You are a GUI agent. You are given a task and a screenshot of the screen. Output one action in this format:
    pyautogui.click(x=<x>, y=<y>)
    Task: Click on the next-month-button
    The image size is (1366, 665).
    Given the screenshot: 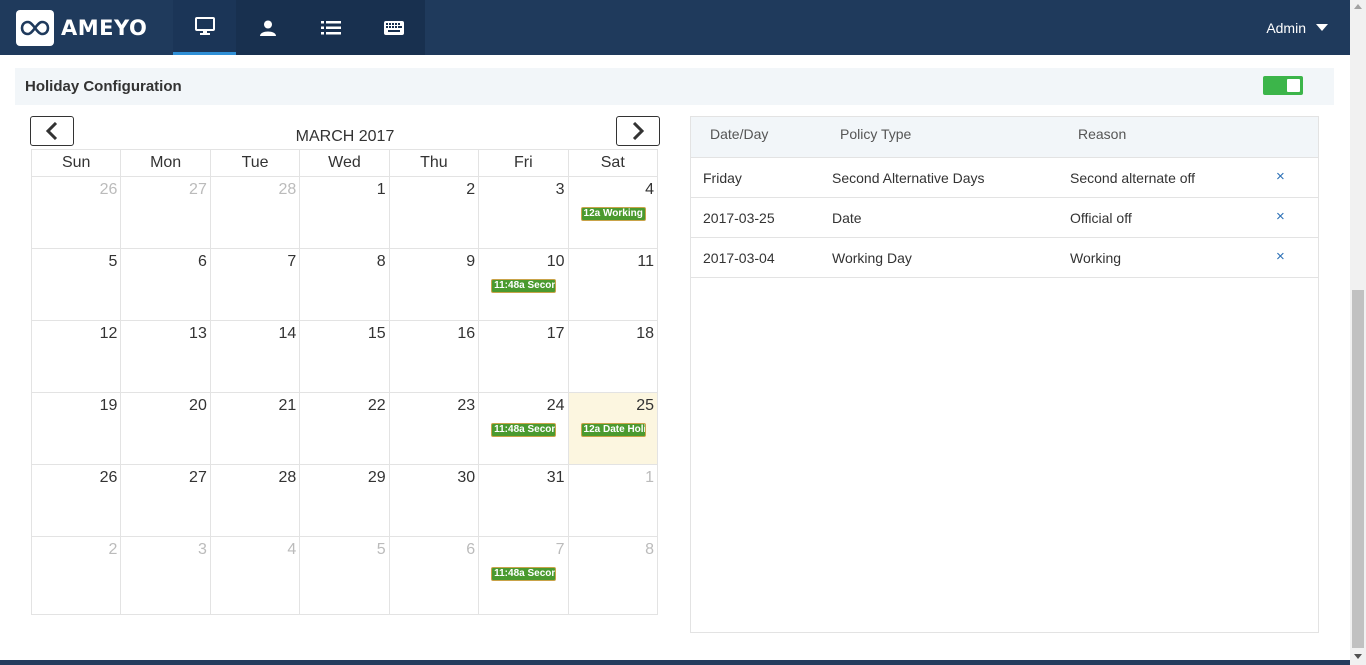 What is the action you would take?
    pyautogui.click(x=638, y=131)
    